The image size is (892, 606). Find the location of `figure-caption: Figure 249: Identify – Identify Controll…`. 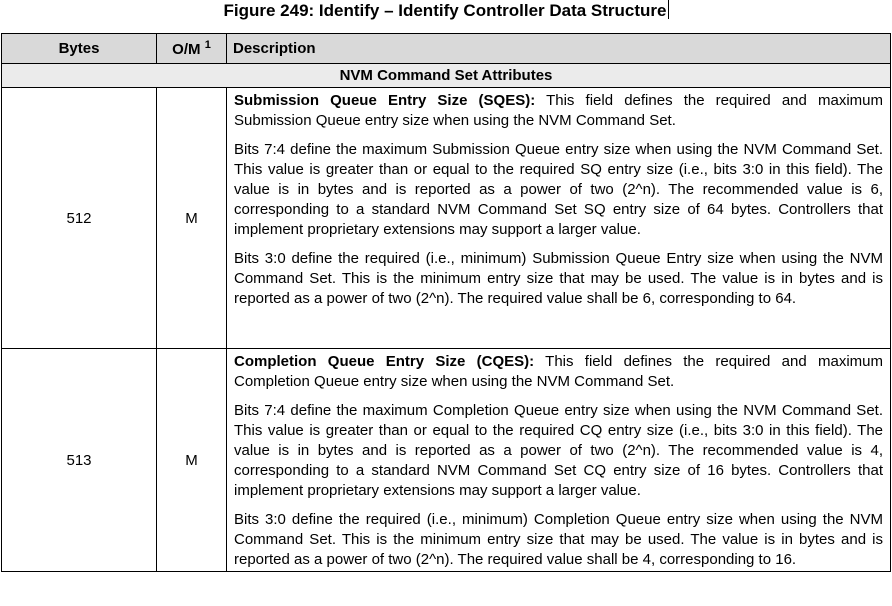

figure-caption: Figure 249: Identify – Identify Controll… is located at coordinates (446, 15).